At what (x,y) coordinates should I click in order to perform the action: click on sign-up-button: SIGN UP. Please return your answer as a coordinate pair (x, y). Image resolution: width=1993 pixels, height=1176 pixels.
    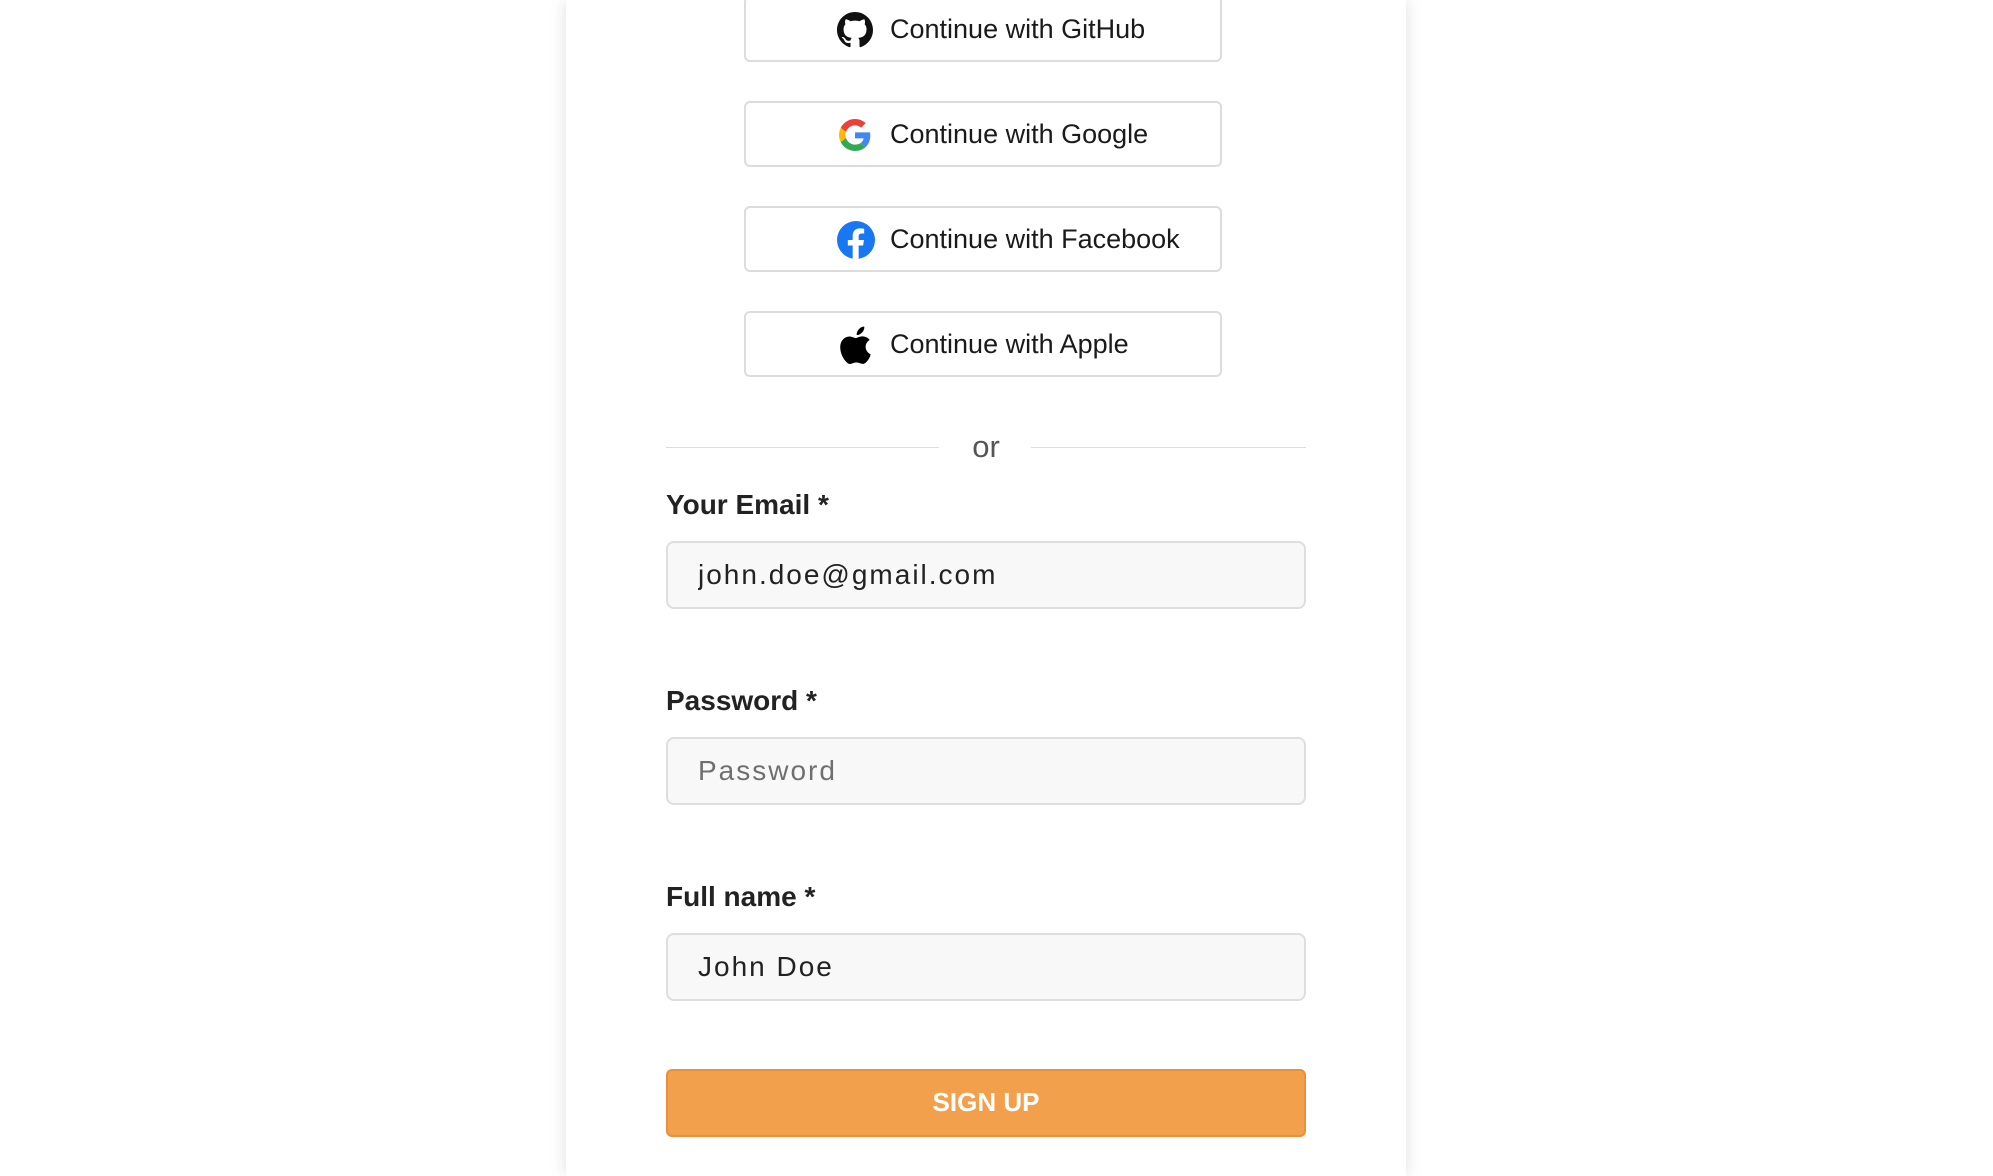
    Looking at the image, I should click on (986, 1103).